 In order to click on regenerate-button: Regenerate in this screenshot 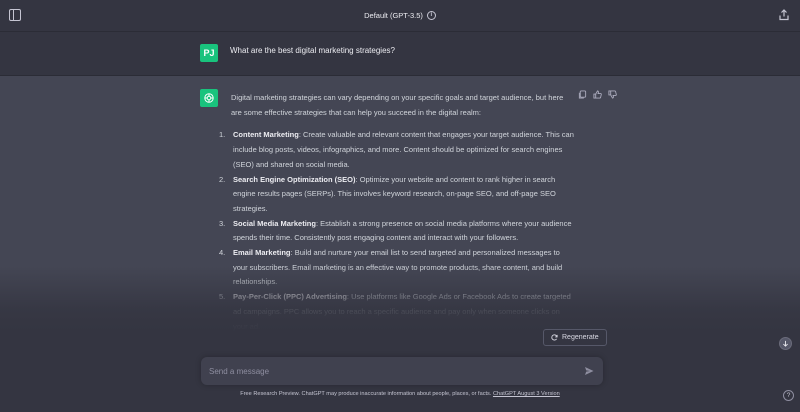, I will do `click(575, 337)`.